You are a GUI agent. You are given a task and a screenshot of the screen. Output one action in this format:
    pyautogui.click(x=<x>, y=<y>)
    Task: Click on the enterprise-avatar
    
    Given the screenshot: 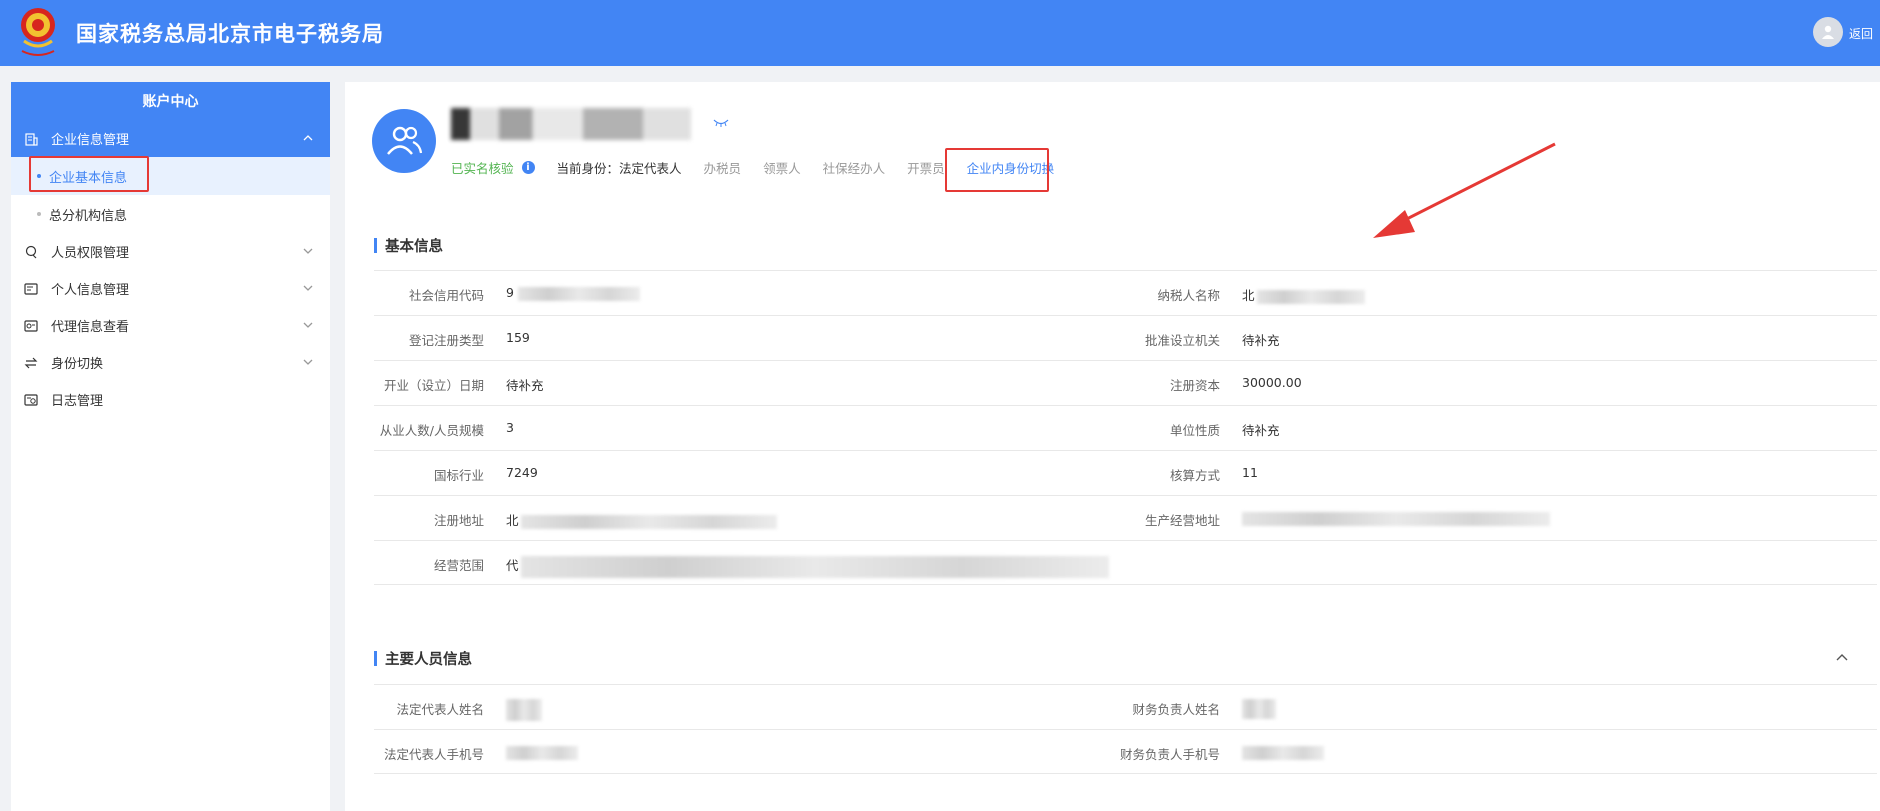 What is the action you would take?
    pyautogui.click(x=404, y=141)
    